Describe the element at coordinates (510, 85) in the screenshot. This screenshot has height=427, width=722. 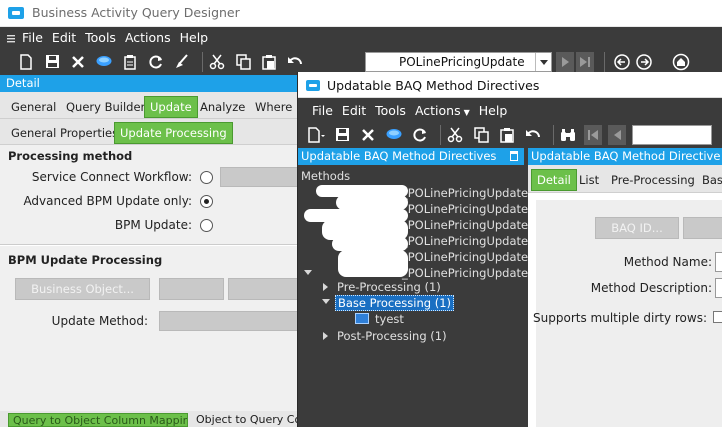
I see `directives-title-bar: Updatable BAQ Method Directives` at that location.